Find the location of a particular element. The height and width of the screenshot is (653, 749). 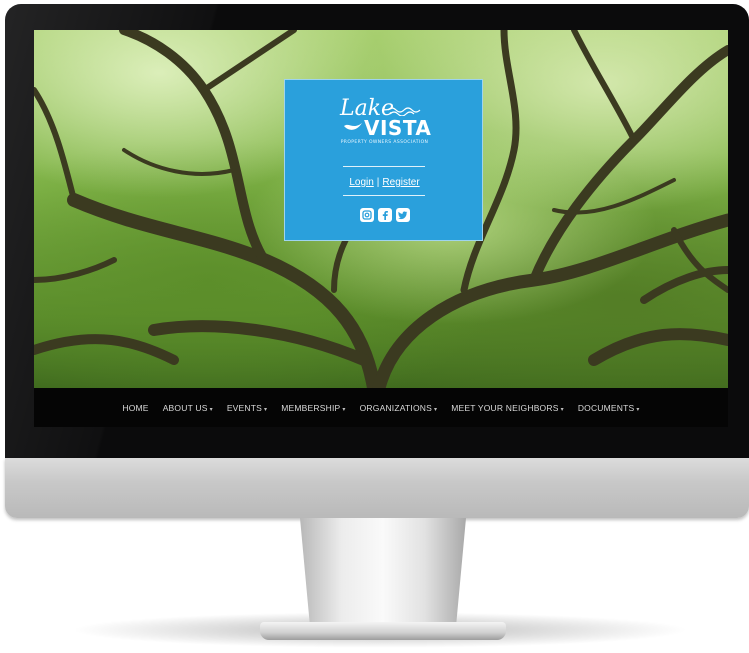

monitor-stand-neck is located at coordinates (383, 572).